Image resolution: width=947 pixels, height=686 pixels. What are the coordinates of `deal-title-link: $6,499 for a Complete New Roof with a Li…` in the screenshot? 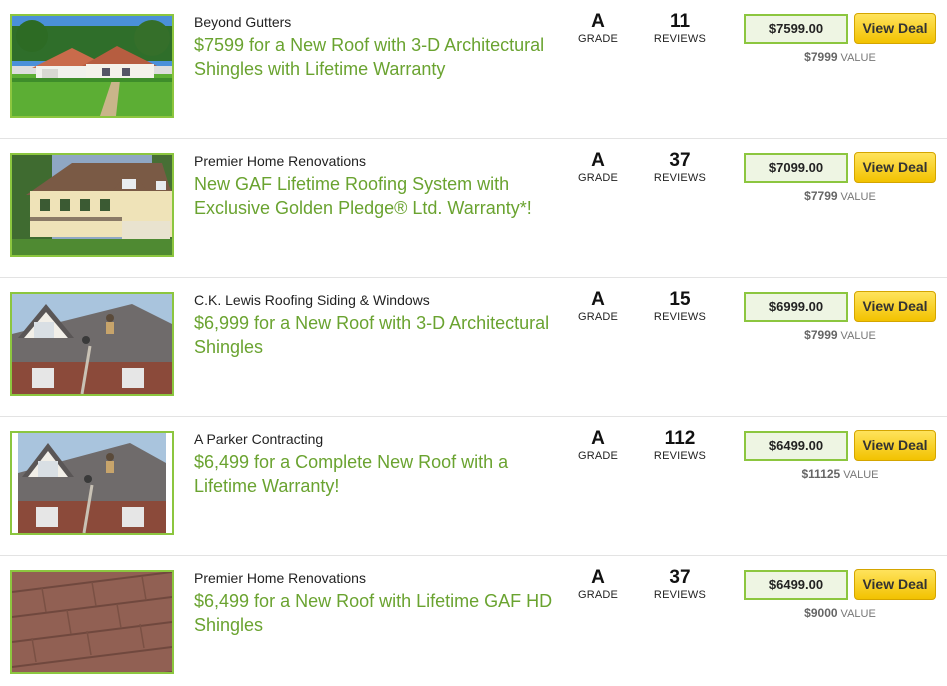 It's located at (374, 474).